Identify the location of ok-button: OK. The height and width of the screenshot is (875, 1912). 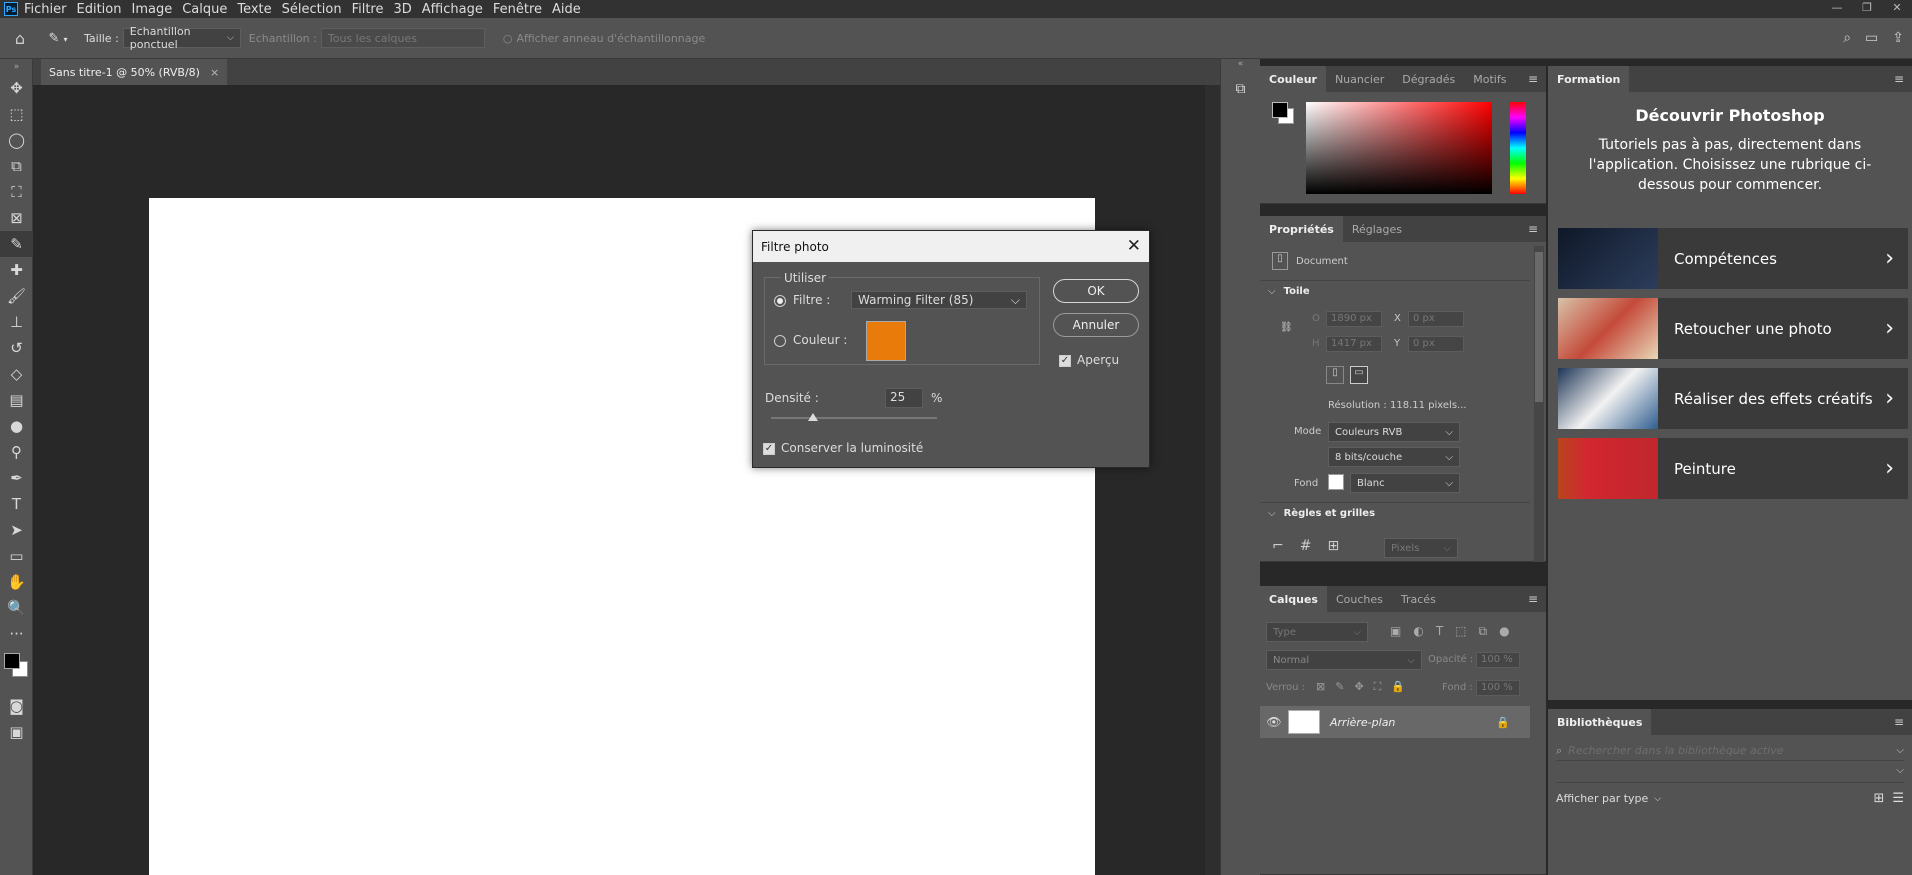
(1096, 291).